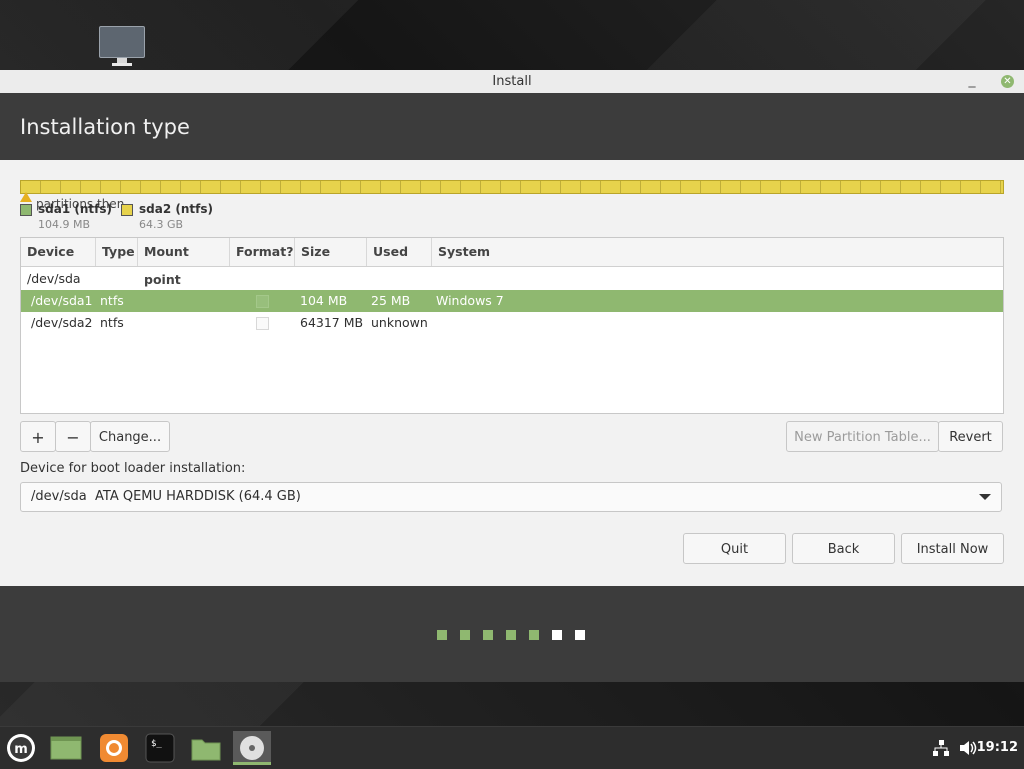 The image size is (1024, 769). I want to click on page-title: Installation type, so click(105, 127).